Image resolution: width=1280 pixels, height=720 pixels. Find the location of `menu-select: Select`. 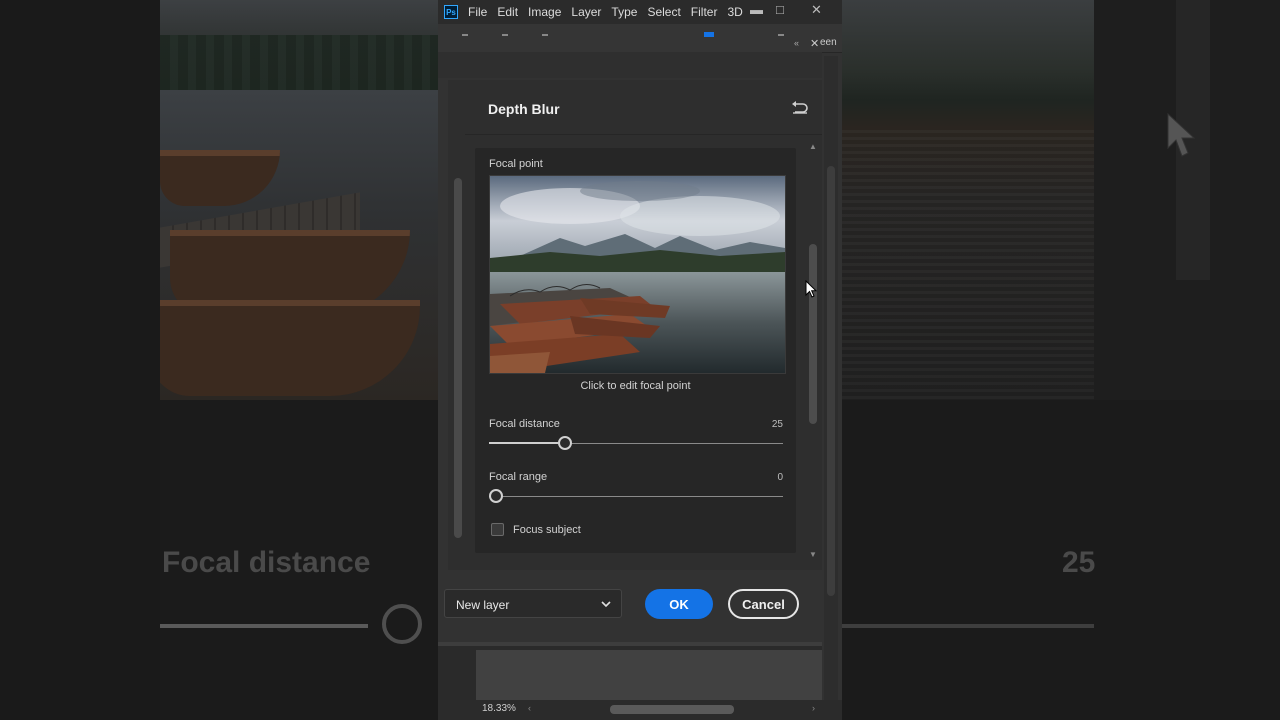

menu-select: Select is located at coordinates (663, 12).